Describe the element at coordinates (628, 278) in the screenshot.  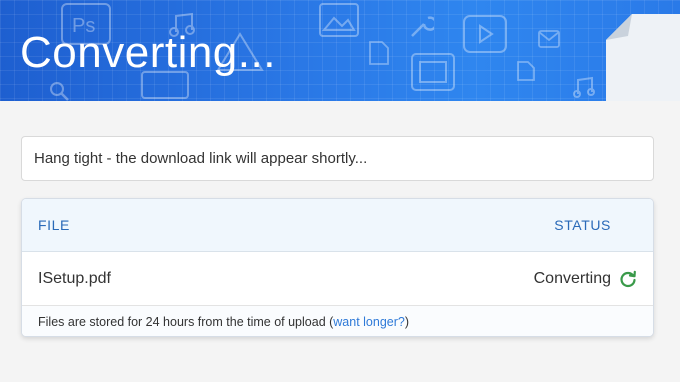
I see `refresh-icon` at that location.